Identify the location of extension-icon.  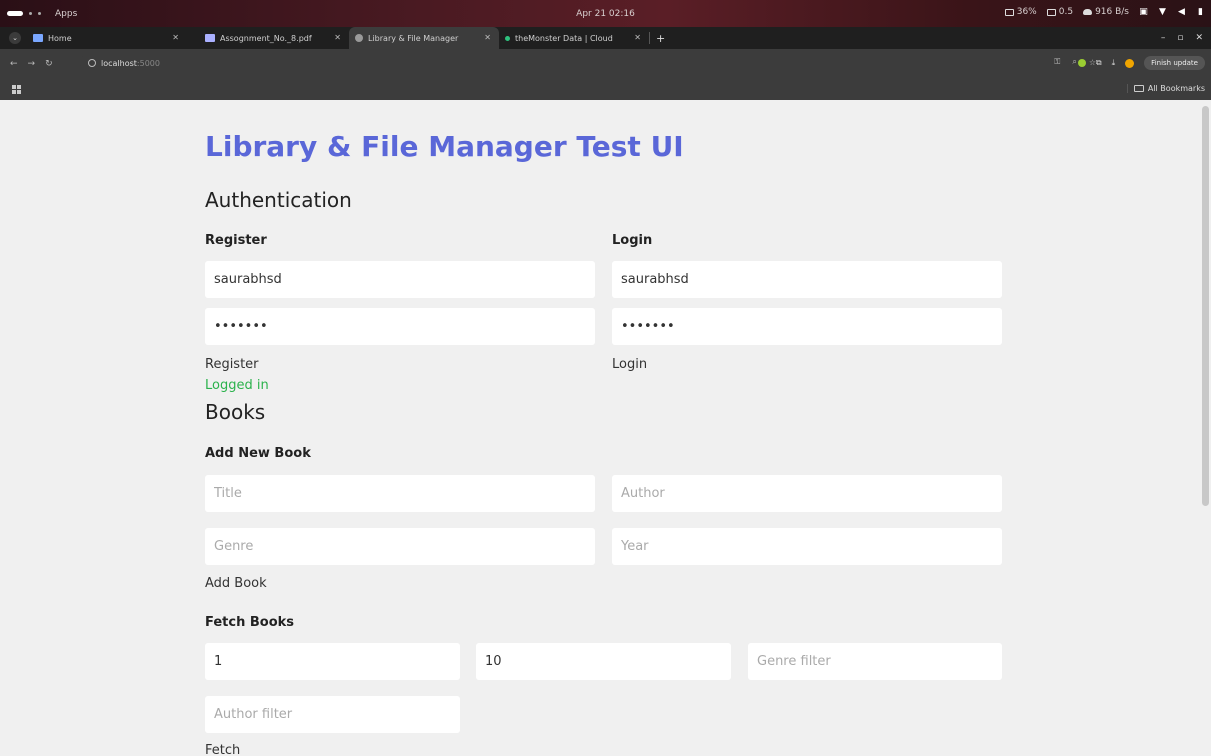
(1081, 63).